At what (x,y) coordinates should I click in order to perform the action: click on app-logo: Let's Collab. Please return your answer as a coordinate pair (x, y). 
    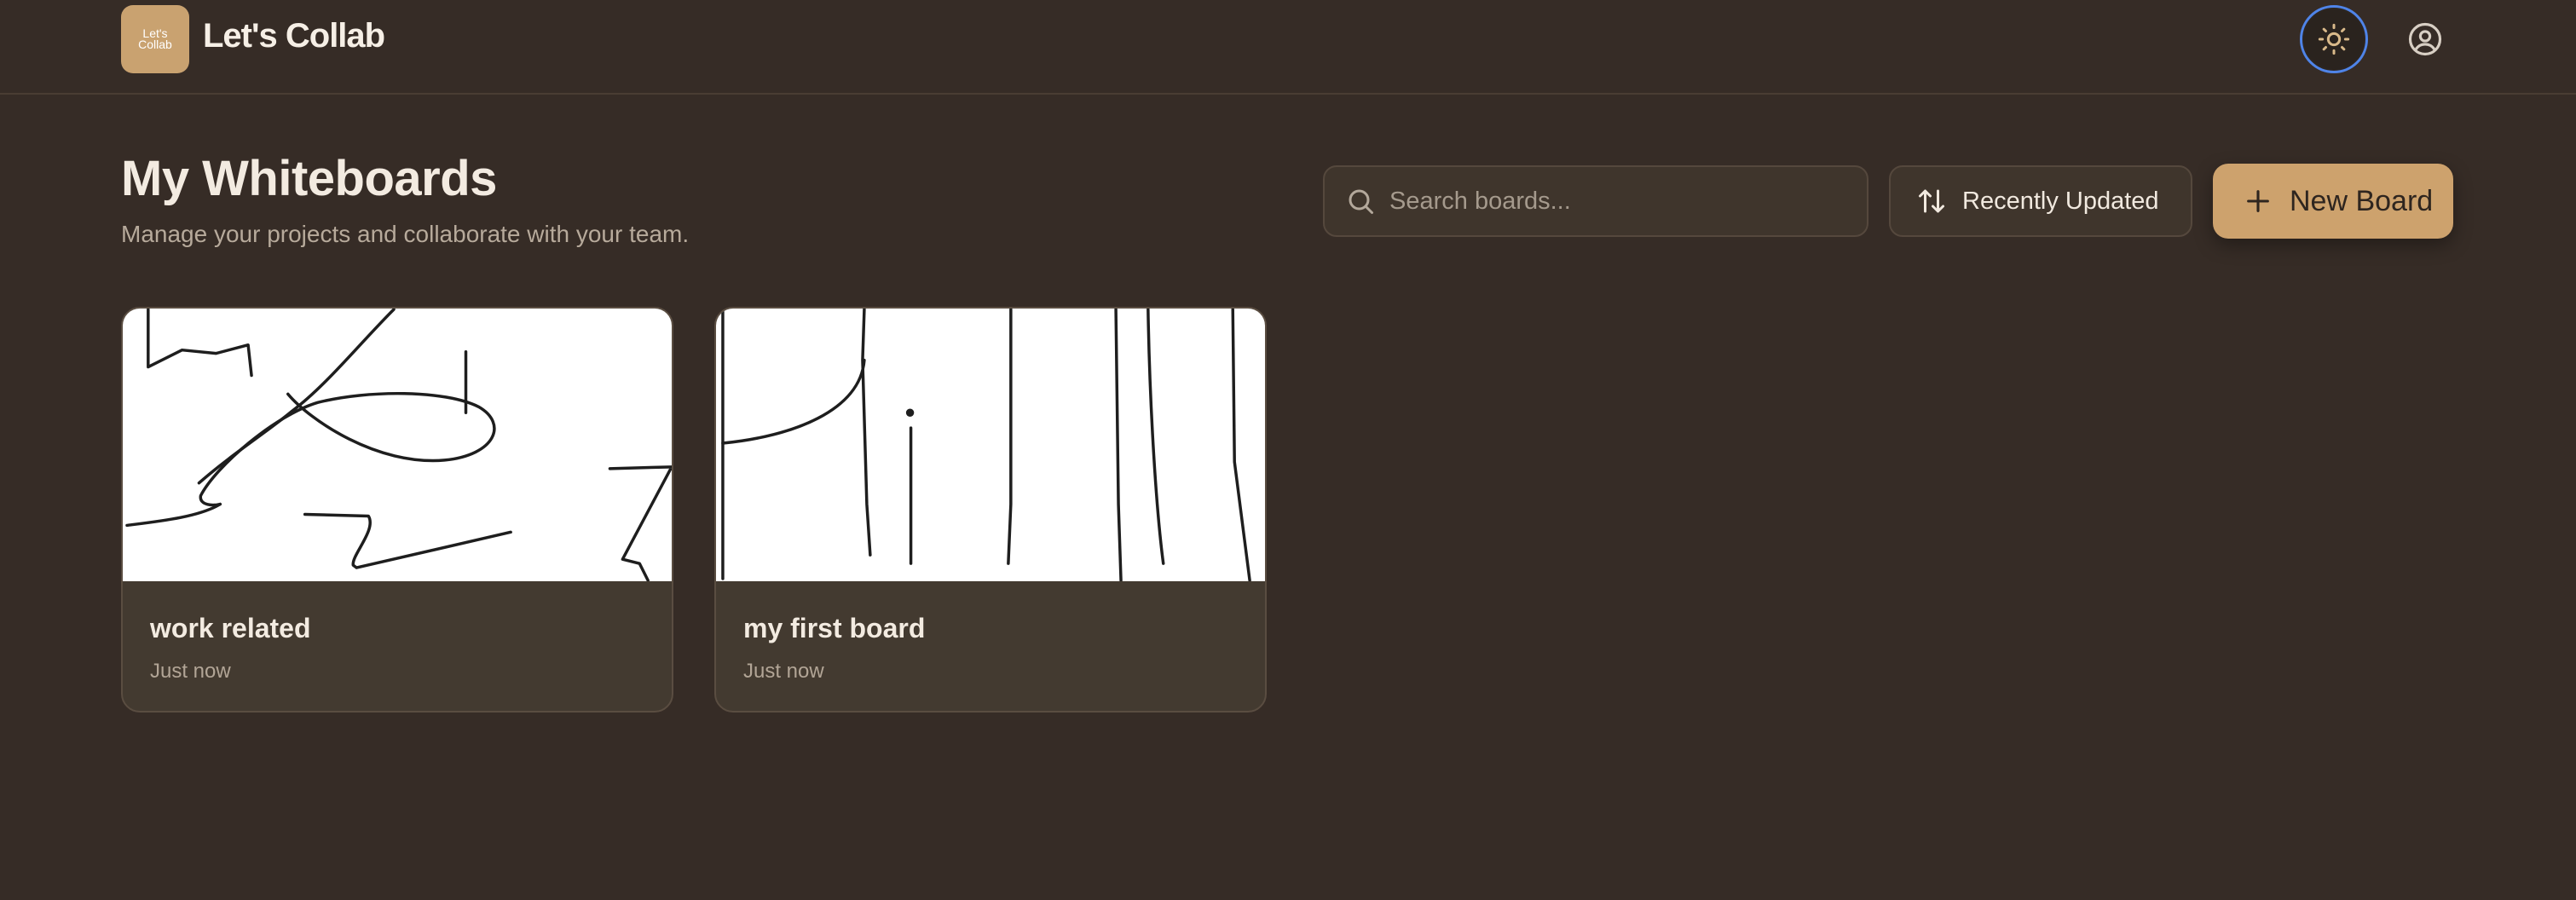
    Looking at the image, I should click on (155, 39).